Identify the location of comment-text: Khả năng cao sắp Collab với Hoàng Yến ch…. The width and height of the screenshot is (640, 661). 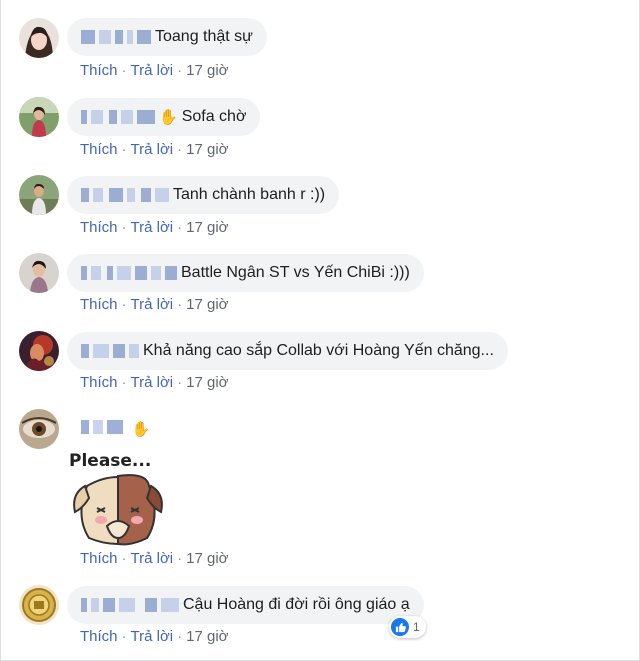
(318, 350).